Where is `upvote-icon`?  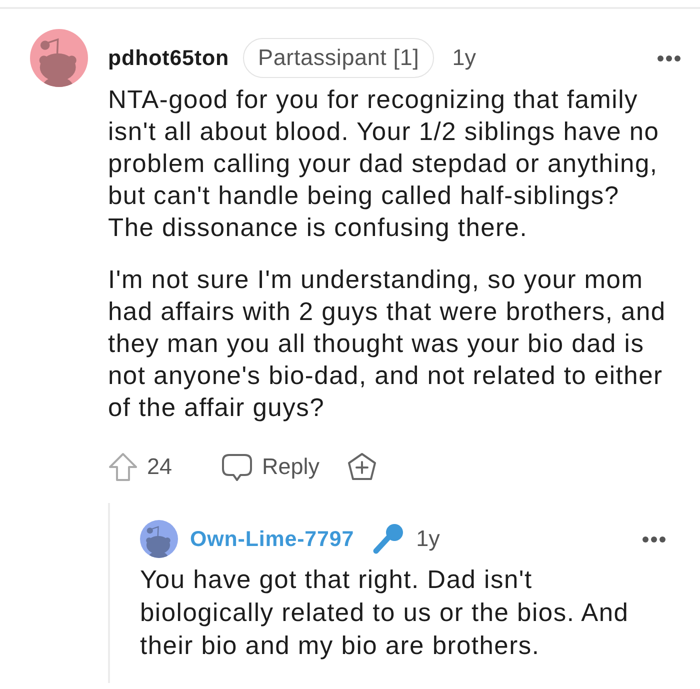 upvote-icon is located at coordinates (123, 467).